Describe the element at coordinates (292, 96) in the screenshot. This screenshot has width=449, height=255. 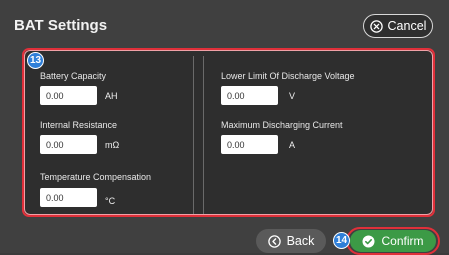
I see `lower-limit-voltage-unit: V` at that location.